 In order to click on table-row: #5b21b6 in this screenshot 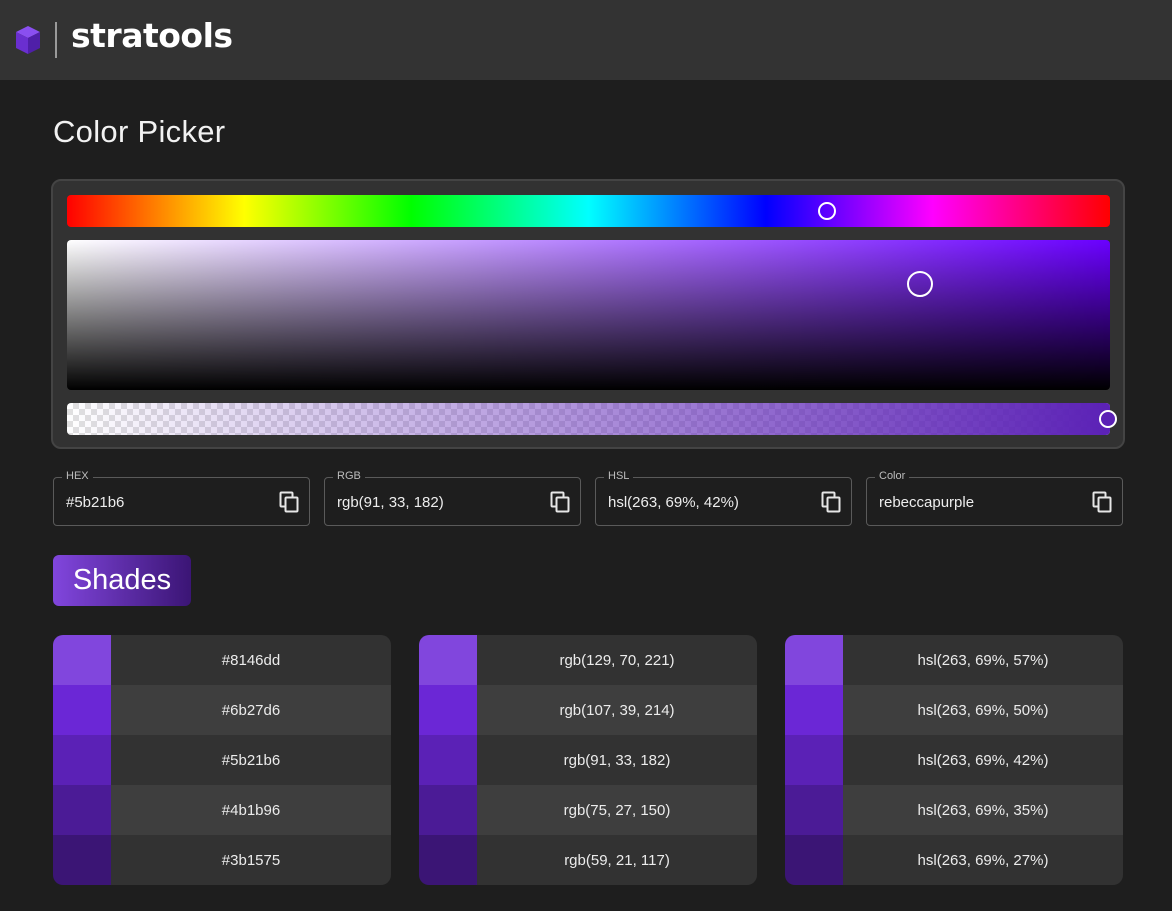, I will do `click(222, 760)`.